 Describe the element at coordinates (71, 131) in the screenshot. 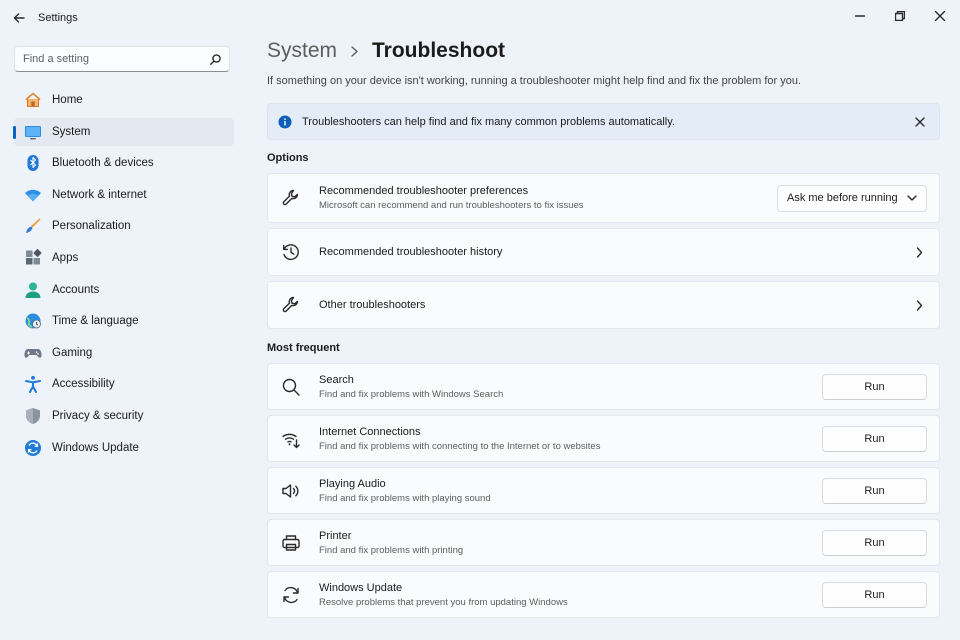

I see `sidebar-item-label: System` at that location.